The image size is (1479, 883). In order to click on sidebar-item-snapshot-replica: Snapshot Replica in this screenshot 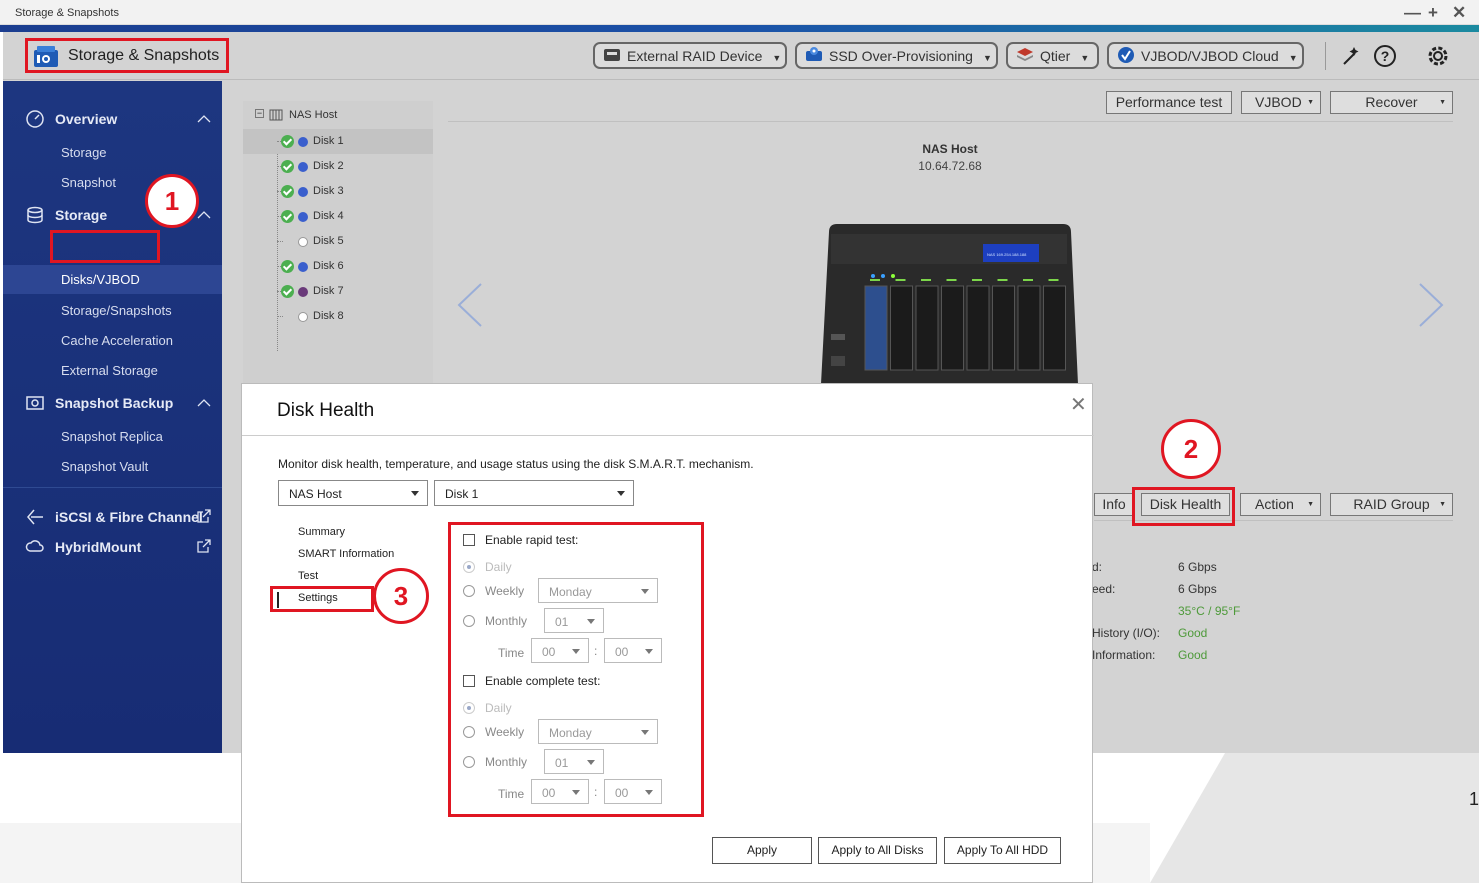, I will do `click(112, 436)`.